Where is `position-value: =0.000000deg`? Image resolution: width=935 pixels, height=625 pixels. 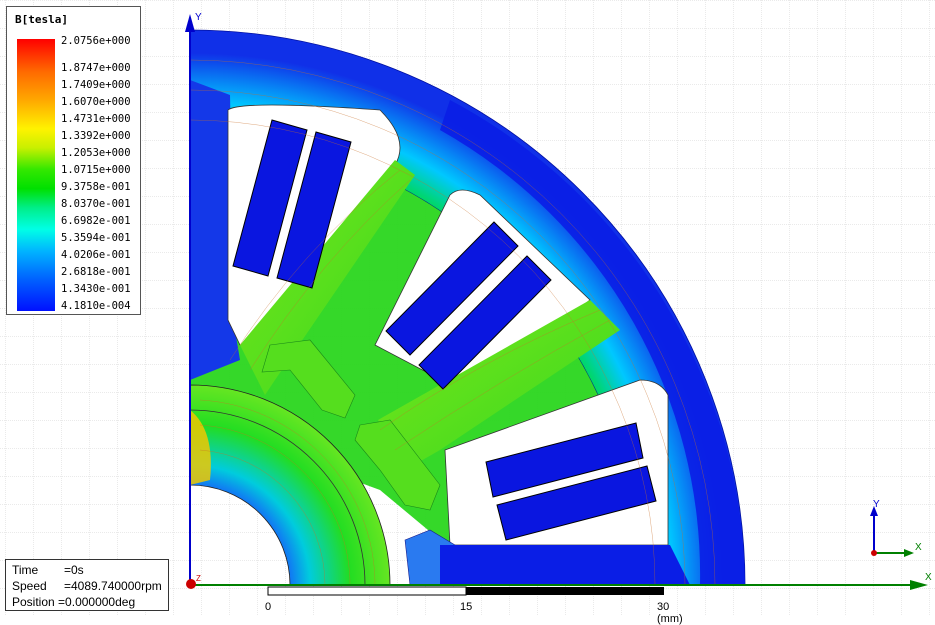
position-value: =0.000000deg is located at coordinates (97, 602).